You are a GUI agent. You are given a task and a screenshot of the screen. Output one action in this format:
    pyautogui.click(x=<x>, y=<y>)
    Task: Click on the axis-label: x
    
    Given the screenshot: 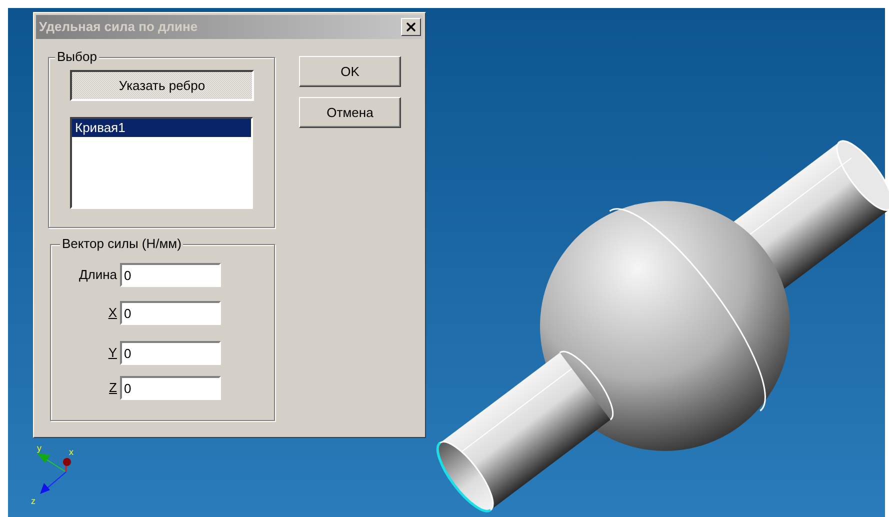 What is the action you would take?
    pyautogui.click(x=71, y=452)
    